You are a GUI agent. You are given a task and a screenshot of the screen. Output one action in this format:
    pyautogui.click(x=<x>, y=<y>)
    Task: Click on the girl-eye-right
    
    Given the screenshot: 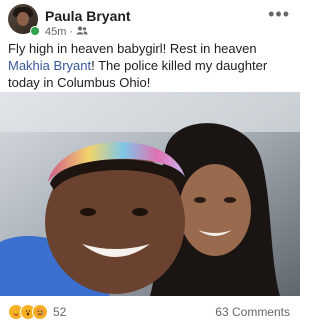 What is the action you would take?
    pyautogui.click(x=140, y=212)
    